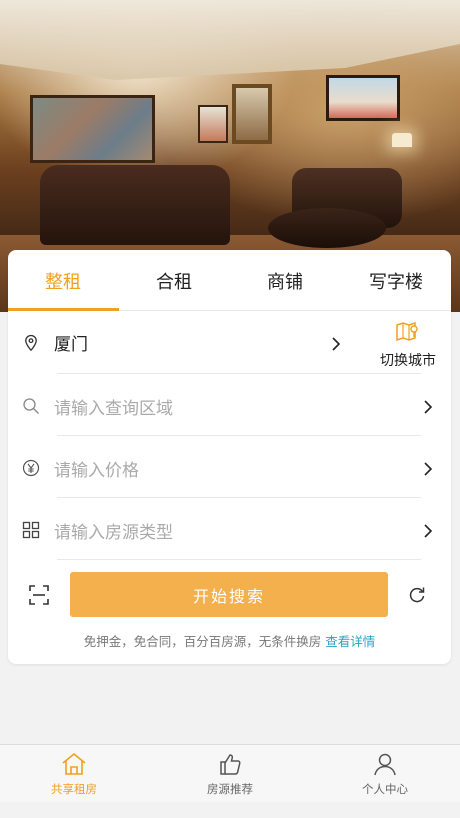 This screenshot has width=460, height=818. I want to click on price-input-placeholder: 请输入价格, so click(96, 471).